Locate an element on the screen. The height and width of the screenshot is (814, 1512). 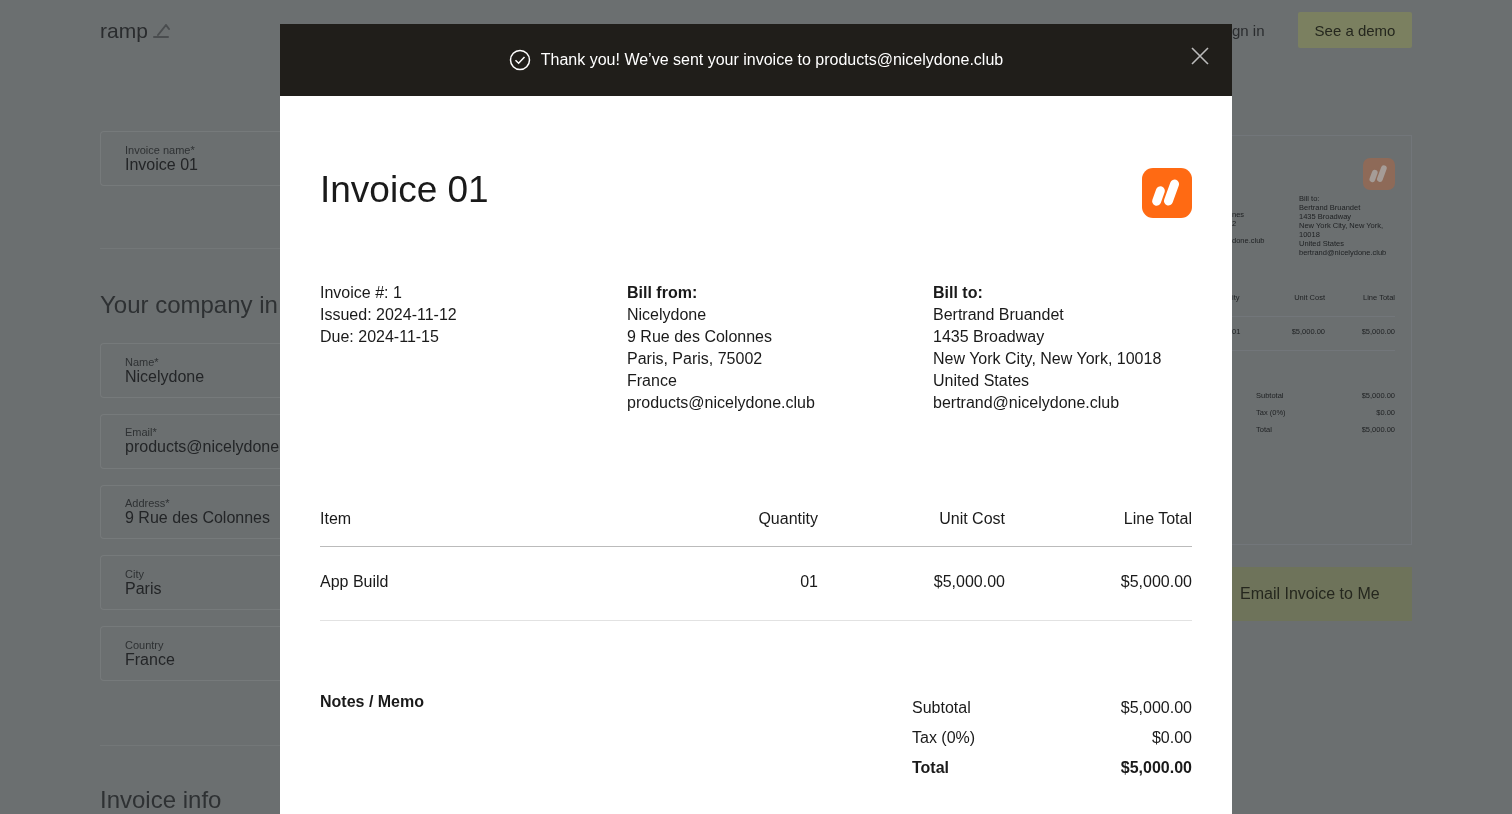
address-line: 9 Rue des Colonnes is located at coordinates (700, 337).